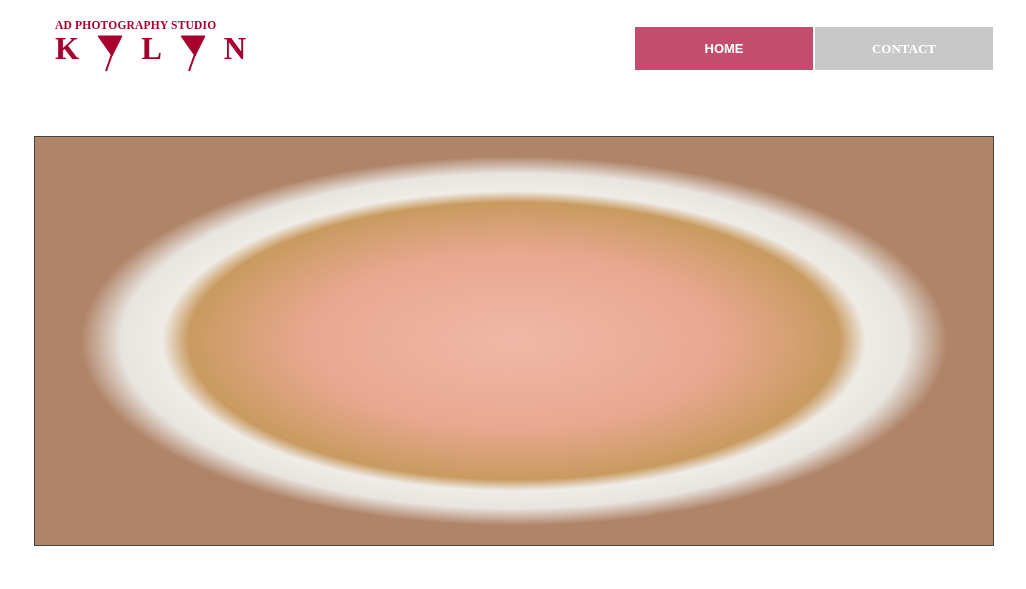 This screenshot has height=589, width=1026. What do you see at coordinates (235, 49) in the screenshot?
I see `logo-letter: N` at bounding box center [235, 49].